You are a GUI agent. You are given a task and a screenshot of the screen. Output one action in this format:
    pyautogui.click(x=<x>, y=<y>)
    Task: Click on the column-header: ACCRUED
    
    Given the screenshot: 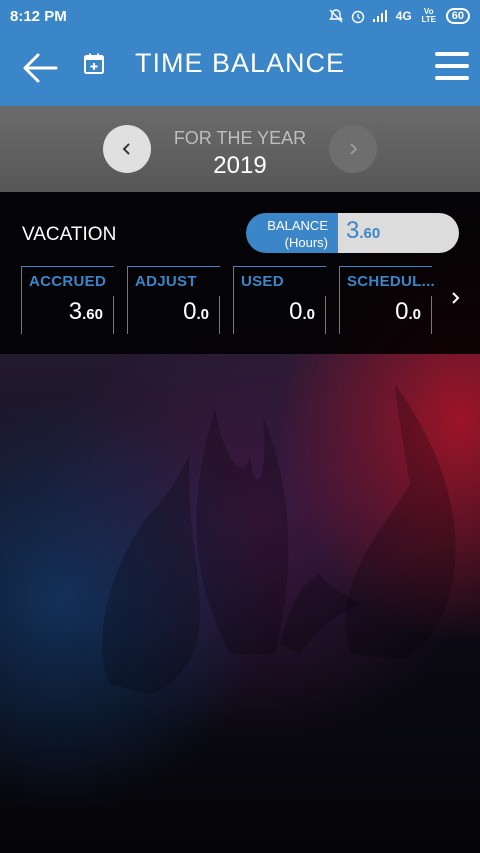 What is the action you would take?
    pyautogui.click(x=68, y=281)
    